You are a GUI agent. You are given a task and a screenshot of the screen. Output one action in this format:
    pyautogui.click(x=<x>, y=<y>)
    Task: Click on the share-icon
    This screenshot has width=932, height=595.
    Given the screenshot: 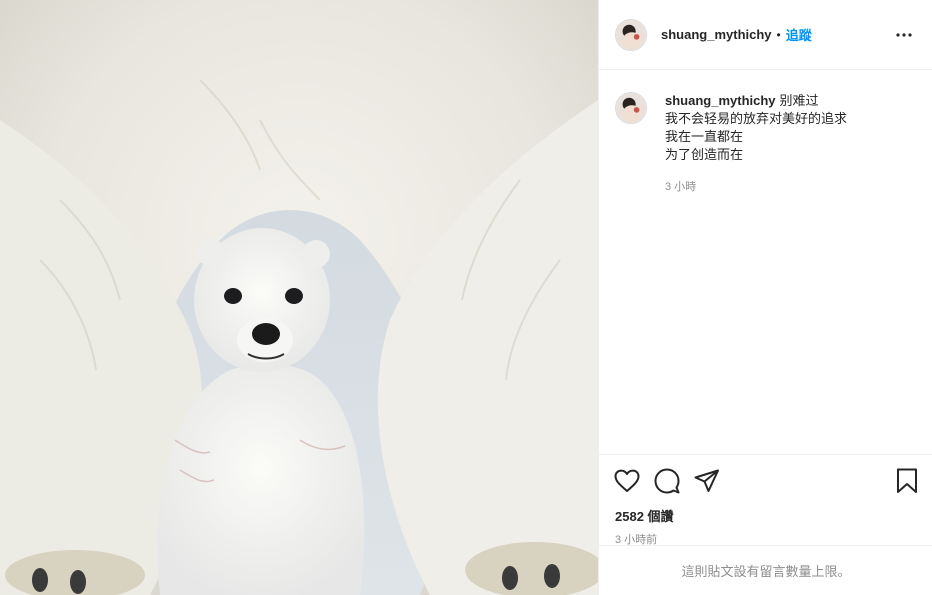 What is the action you would take?
    pyautogui.click(x=706, y=480)
    